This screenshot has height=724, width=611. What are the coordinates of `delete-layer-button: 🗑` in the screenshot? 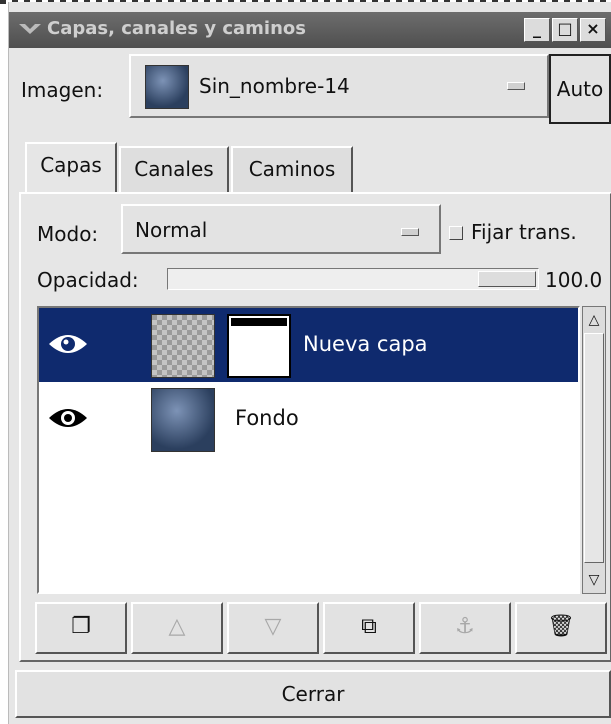 It's located at (561, 628).